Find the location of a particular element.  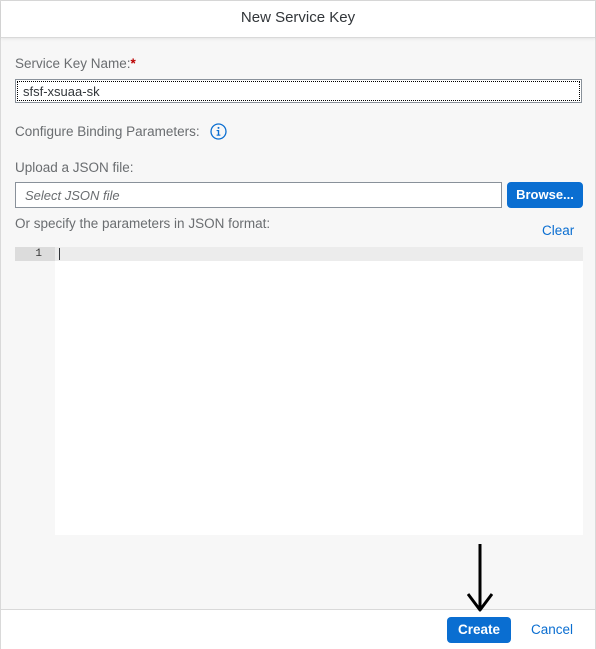

dialog-header: New Service Key is located at coordinates (298, 19).